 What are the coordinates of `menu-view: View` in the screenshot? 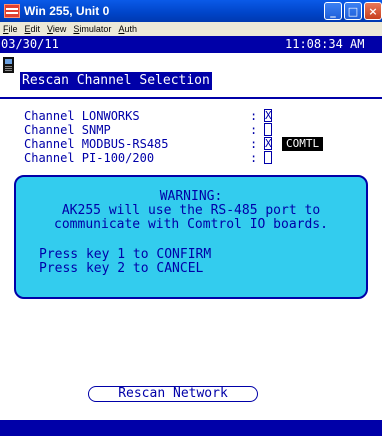 It's located at (56, 29).